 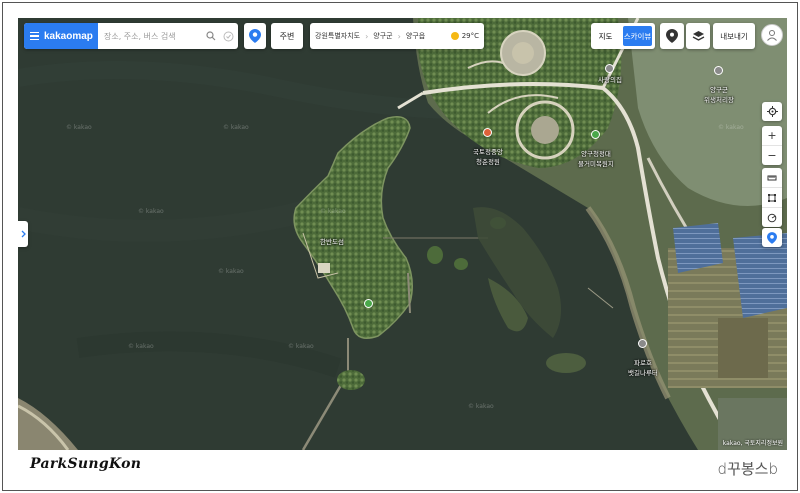 I want to click on weather-info: 29°C, so click(x=464, y=36).